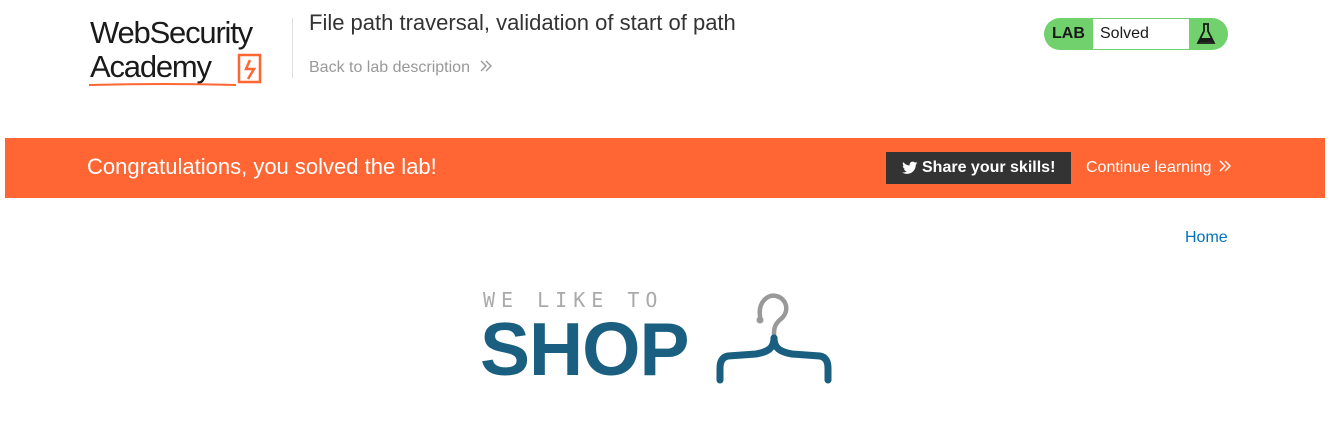  I want to click on logo-underline-icon, so click(162, 84).